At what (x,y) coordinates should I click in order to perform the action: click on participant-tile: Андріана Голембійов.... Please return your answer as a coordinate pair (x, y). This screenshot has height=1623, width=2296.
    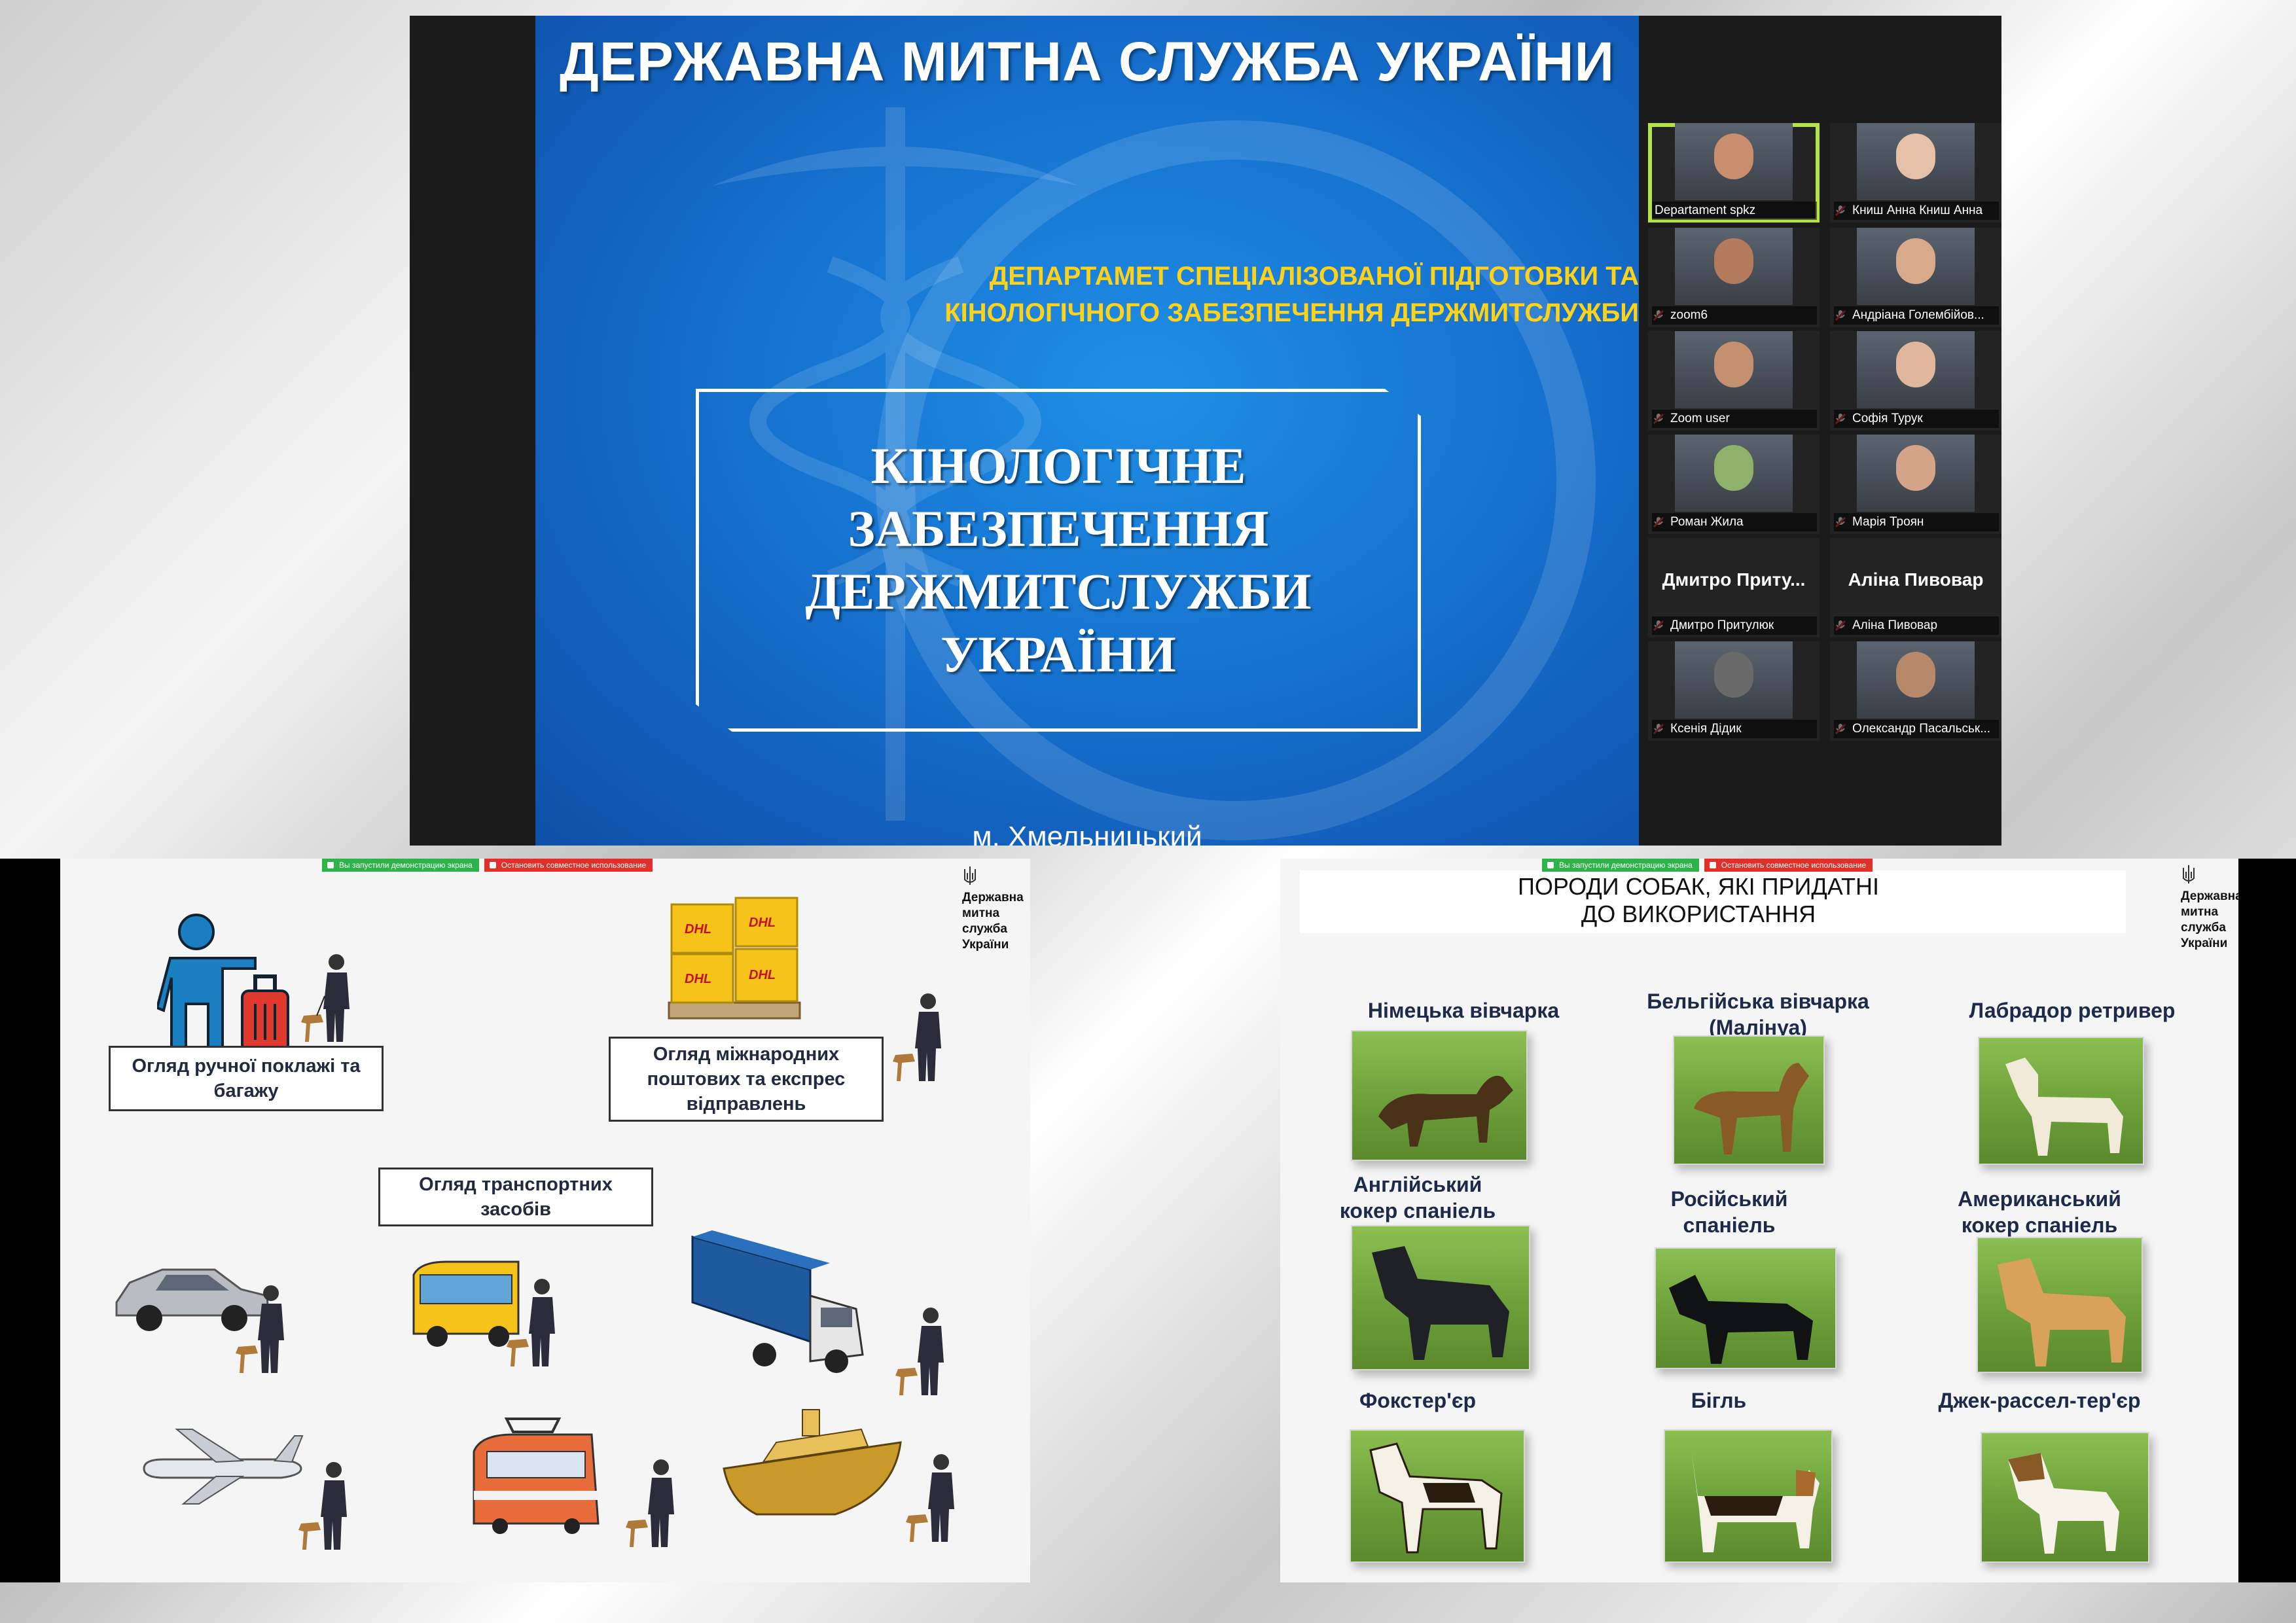
    Looking at the image, I should click on (1915, 277).